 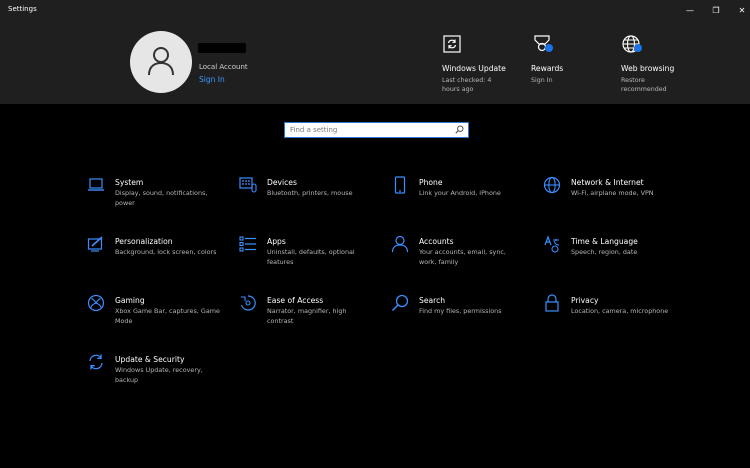 What do you see at coordinates (222, 48) in the screenshot?
I see `redacted-user-name` at bounding box center [222, 48].